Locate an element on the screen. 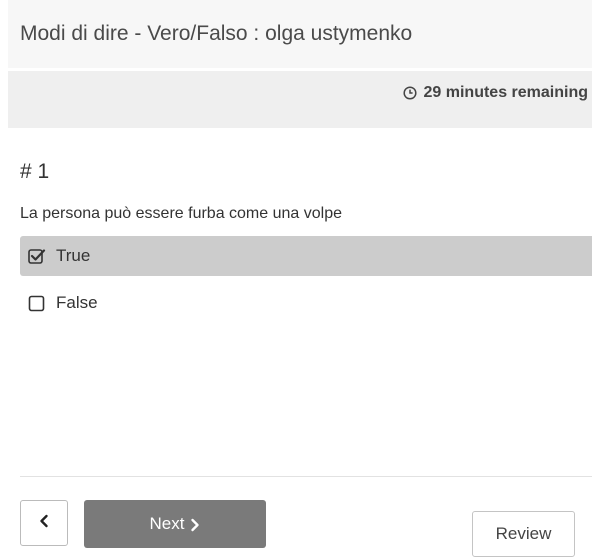 The height and width of the screenshot is (557, 592). next-button: Next is located at coordinates (175, 524).